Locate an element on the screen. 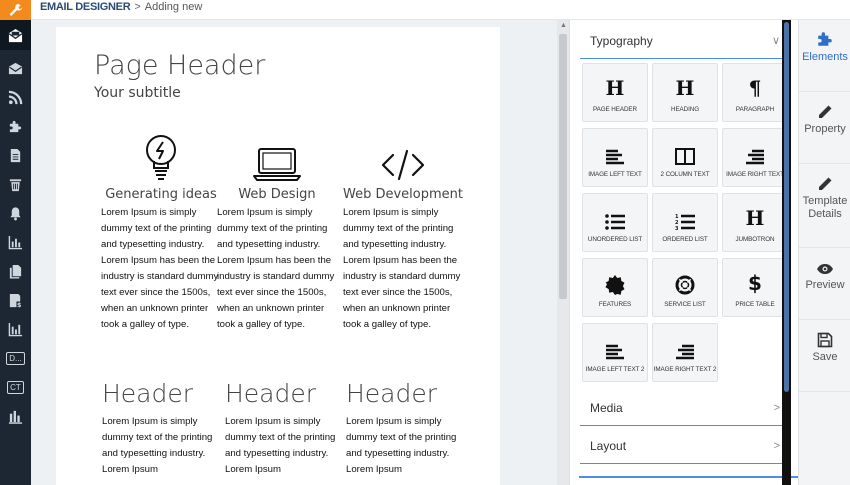 The width and height of the screenshot is (850, 485). align-left-icon is located at coordinates (615, 352).